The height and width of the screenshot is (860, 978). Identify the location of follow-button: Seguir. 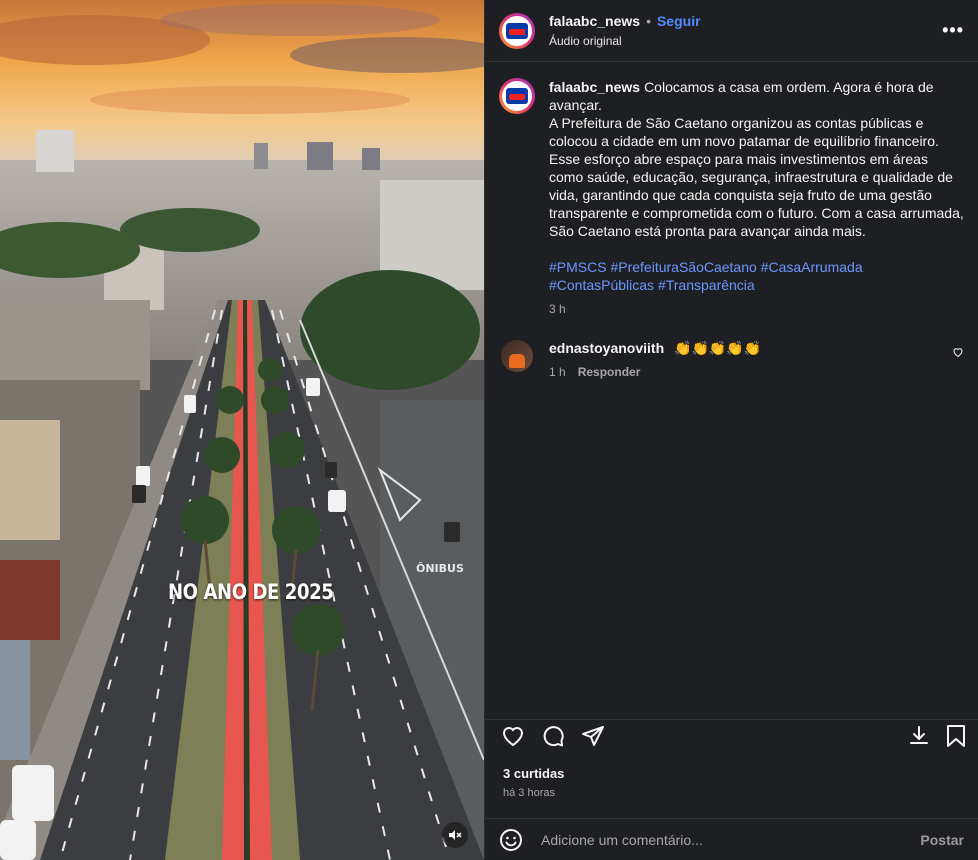
(679, 21).